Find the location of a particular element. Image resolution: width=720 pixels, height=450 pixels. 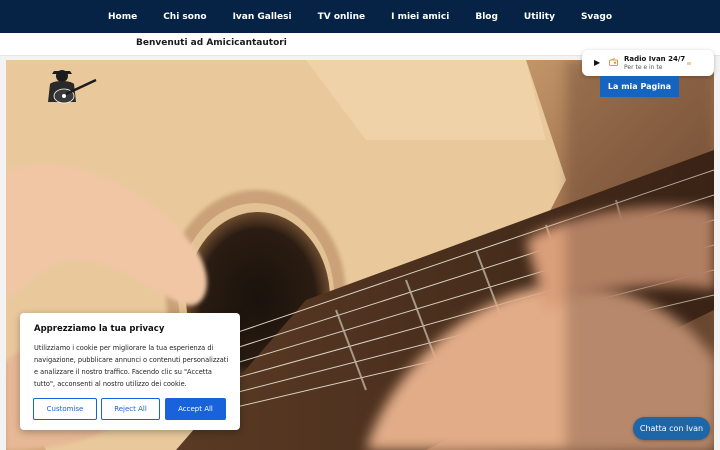

chat-button: Chatta con Ivan is located at coordinates (671, 428).